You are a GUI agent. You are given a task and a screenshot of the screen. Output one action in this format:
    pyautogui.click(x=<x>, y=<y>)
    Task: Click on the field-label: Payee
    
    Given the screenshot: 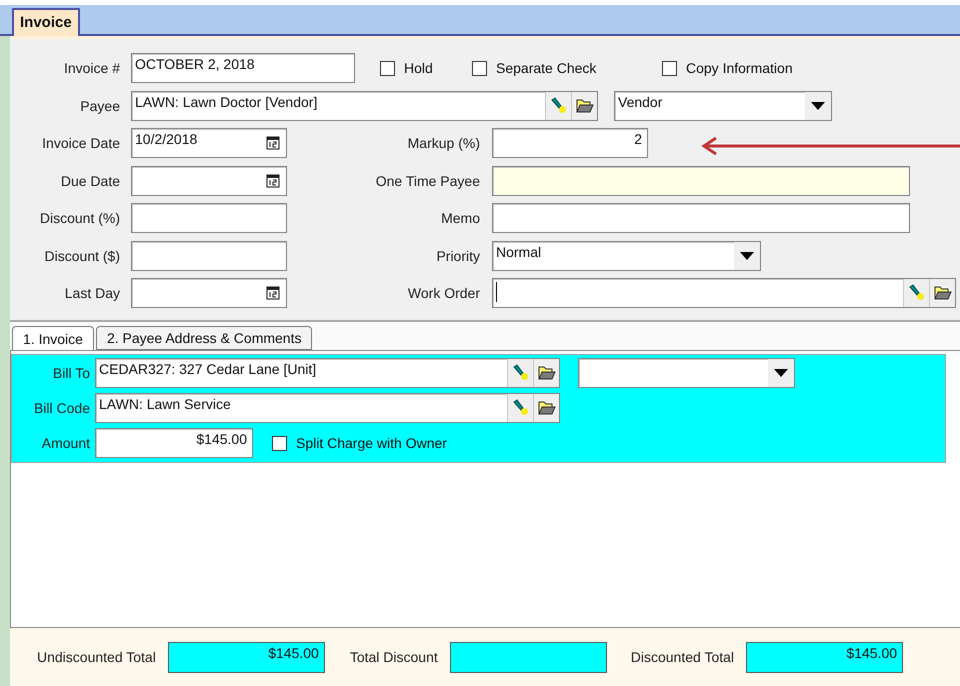 What is the action you would take?
    pyautogui.click(x=99, y=106)
    